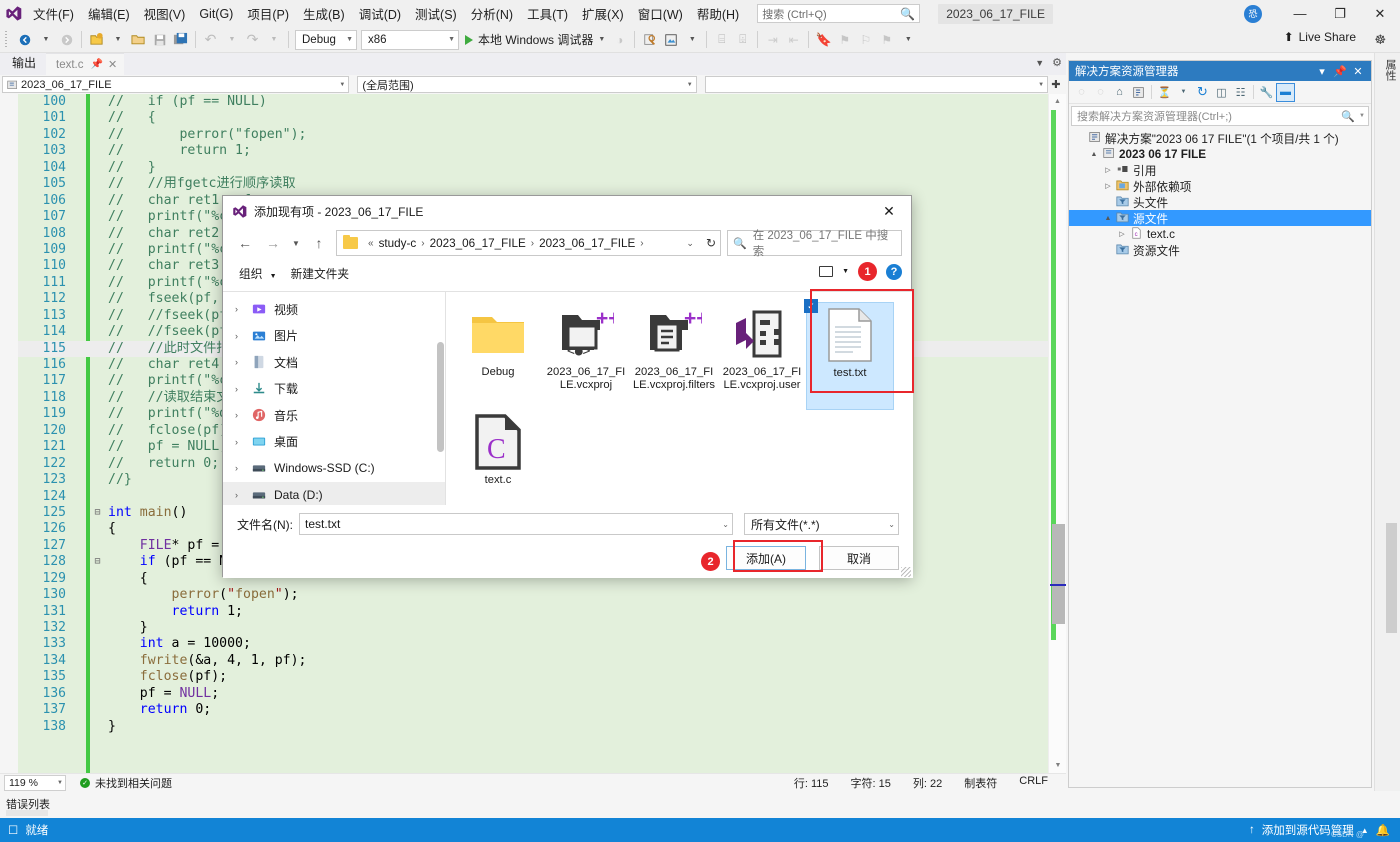 This screenshot has height=842, width=1400. I want to click on quick-search-input: 搜索 (Ctrl+Q) 🔍, so click(839, 13).